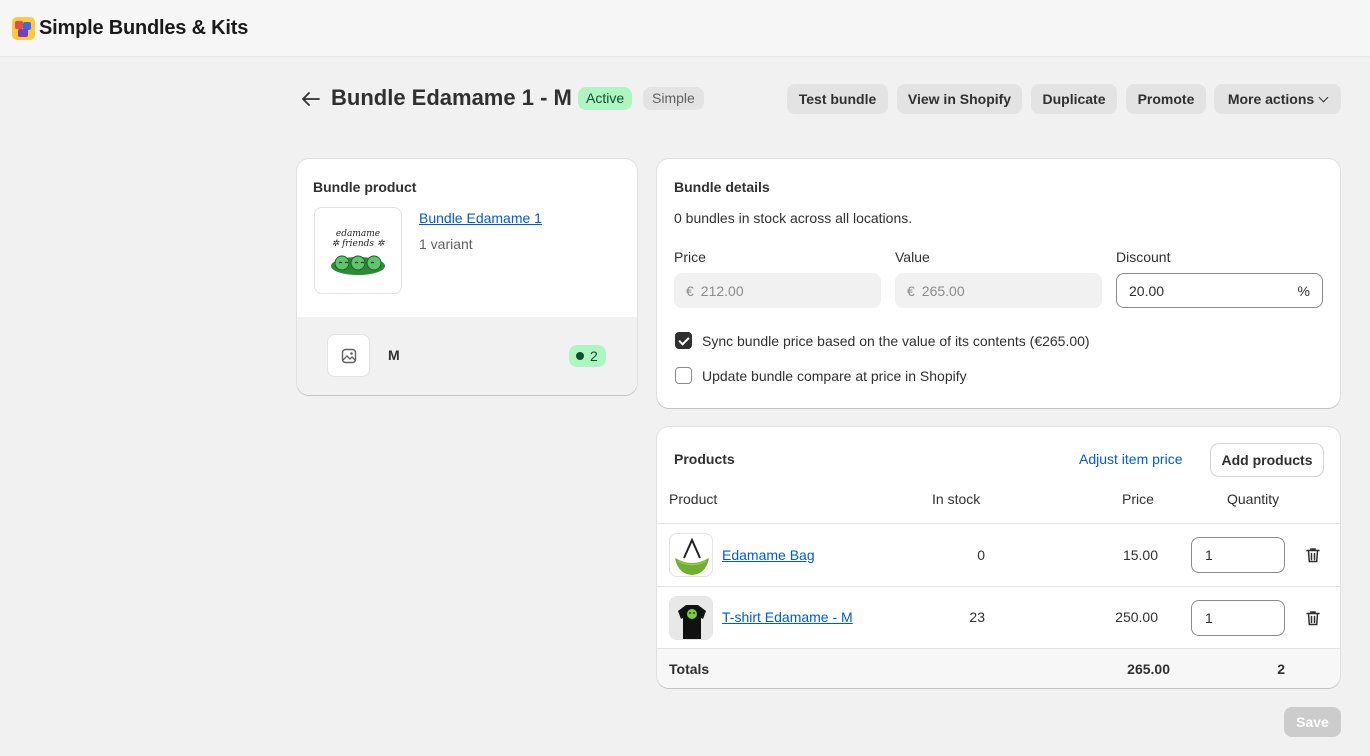  Describe the element at coordinates (451, 97) in the screenshot. I see `page-title: Bundle Edamame 1 - M` at that location.